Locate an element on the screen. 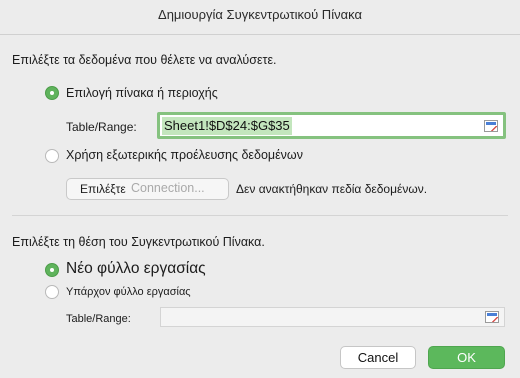  radio-table-range-label: Επιλογή πίνακα ή περιοχής is located at coordinates (142, 93).